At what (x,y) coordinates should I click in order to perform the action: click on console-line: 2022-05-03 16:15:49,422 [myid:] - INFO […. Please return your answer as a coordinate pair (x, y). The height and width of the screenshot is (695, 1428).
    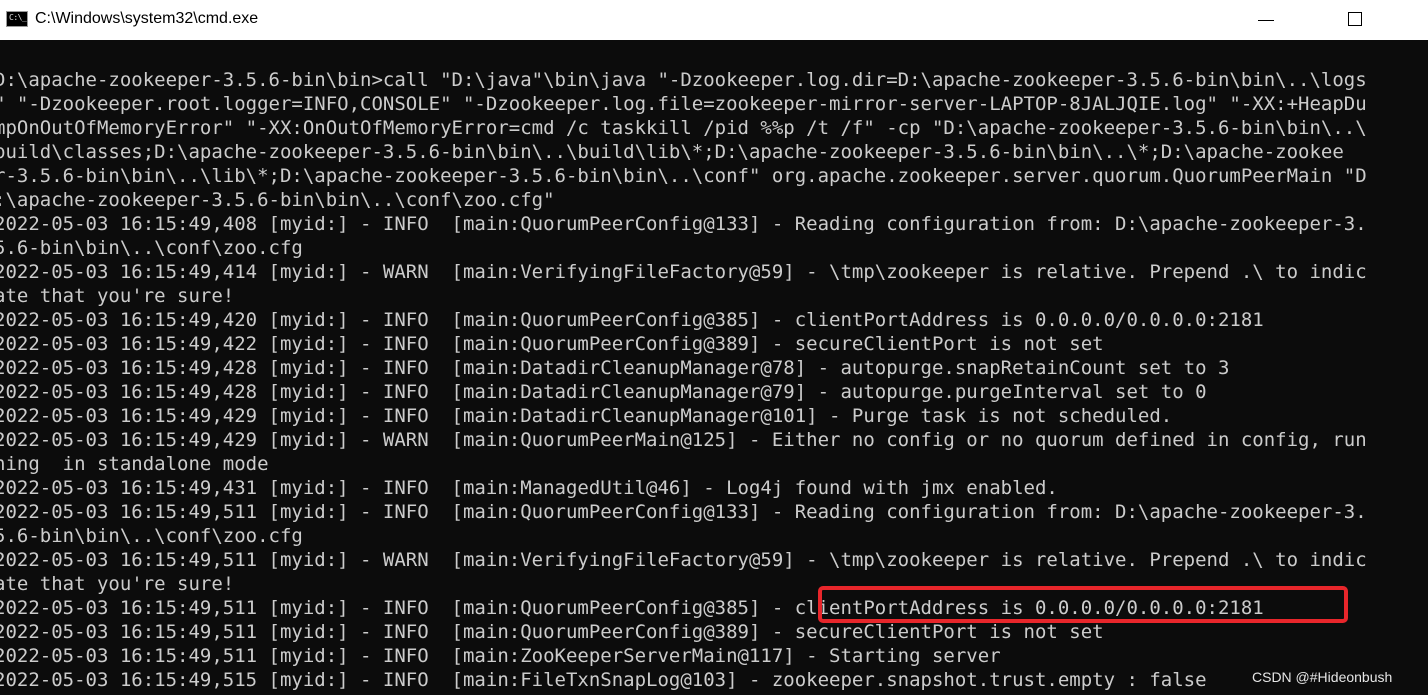
    Looking at the image, I should click on (552, 344).